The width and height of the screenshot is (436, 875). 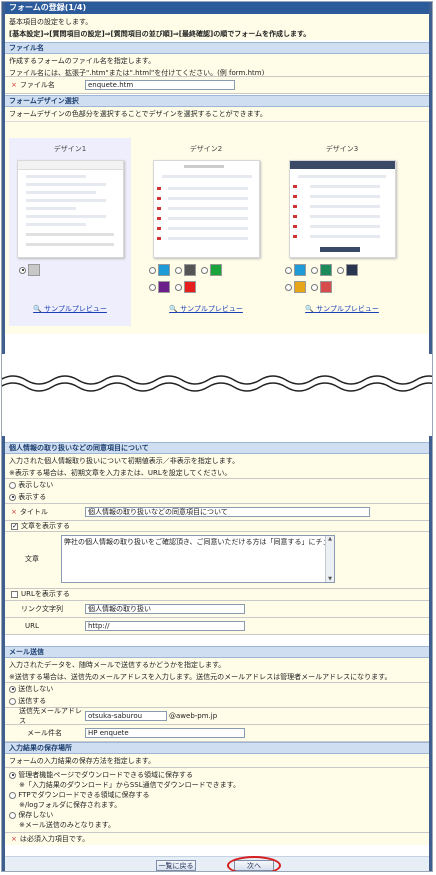 What do you see at coordinates (193, 716) in the screenshot?
I see `mail-domain: @aweb-pm.jp` at bounding box center [193, 716].